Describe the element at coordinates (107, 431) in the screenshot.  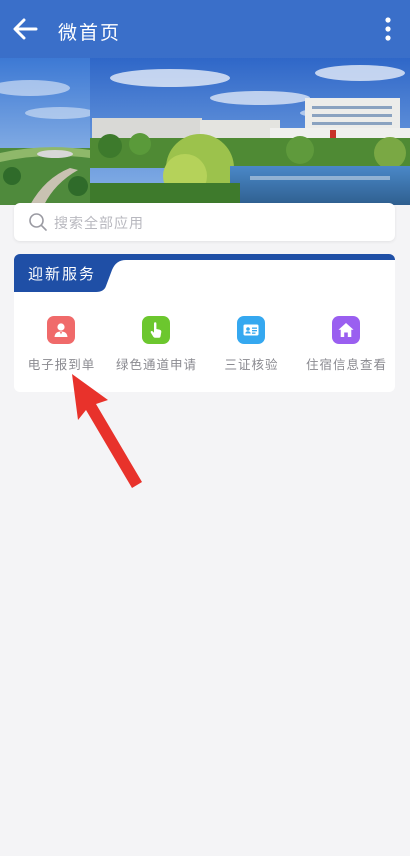
I see `annotation-arrow-icon` at that location.